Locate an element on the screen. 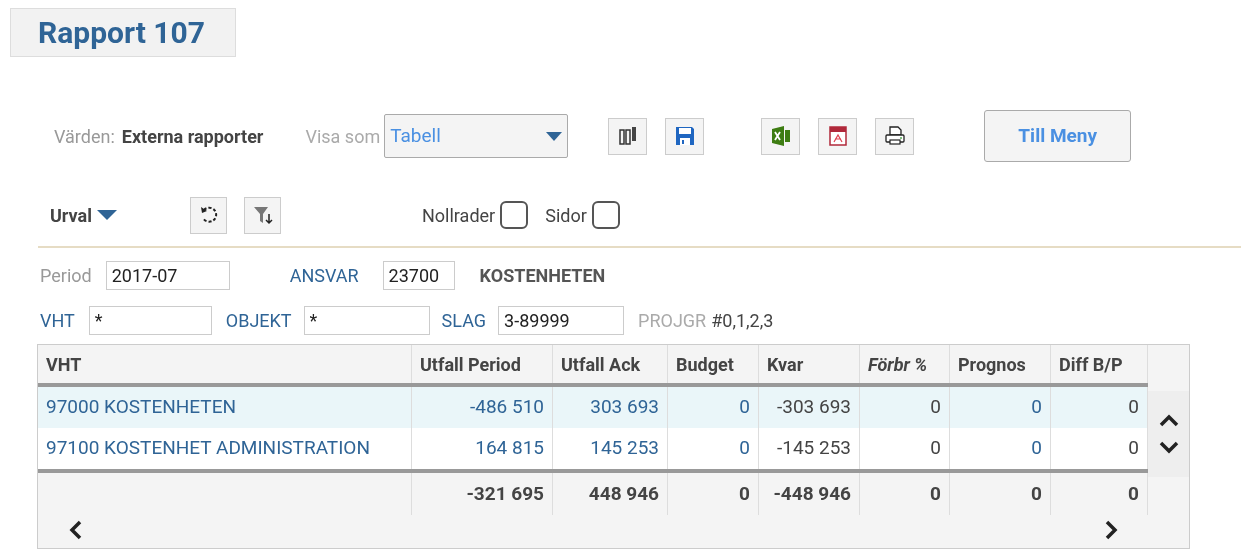 The image size is (1241, 550). projgr-value: #0,1,2,3 is located at coordinates (742, 320).